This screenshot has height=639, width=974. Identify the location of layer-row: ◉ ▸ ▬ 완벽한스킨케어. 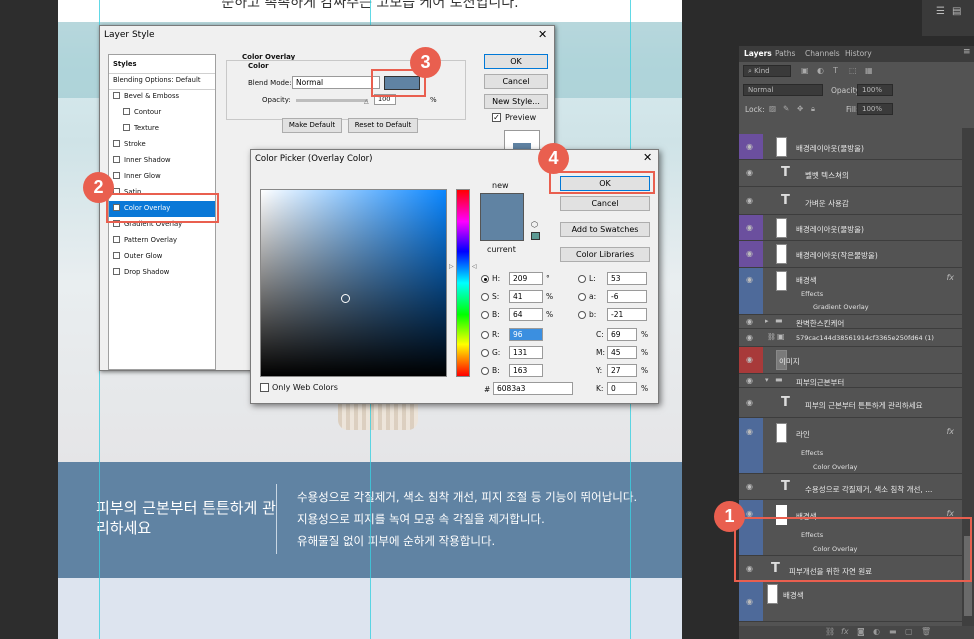
(850, 322).